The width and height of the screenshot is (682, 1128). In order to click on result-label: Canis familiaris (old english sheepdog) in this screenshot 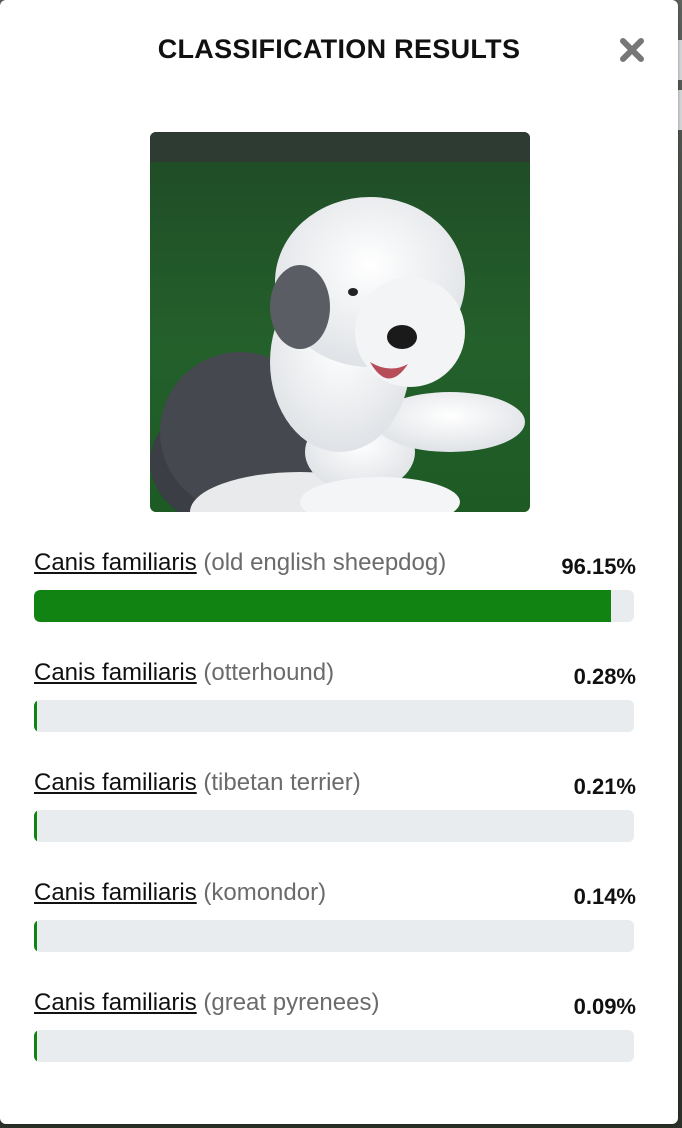, I will do `click(240, 563)`.